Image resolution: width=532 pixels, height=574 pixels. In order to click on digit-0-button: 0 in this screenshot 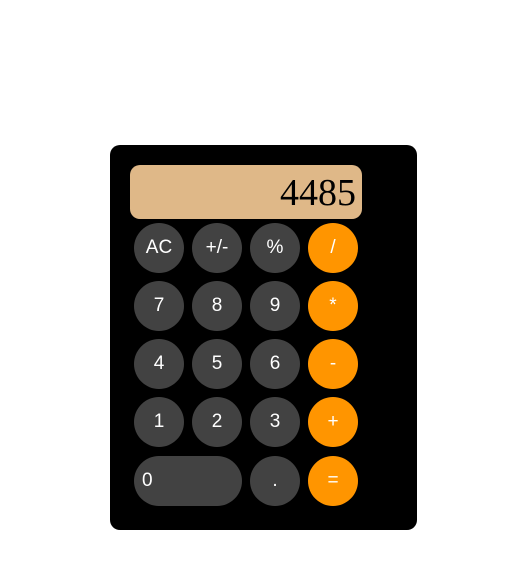, I will do `click(188, 481)`.